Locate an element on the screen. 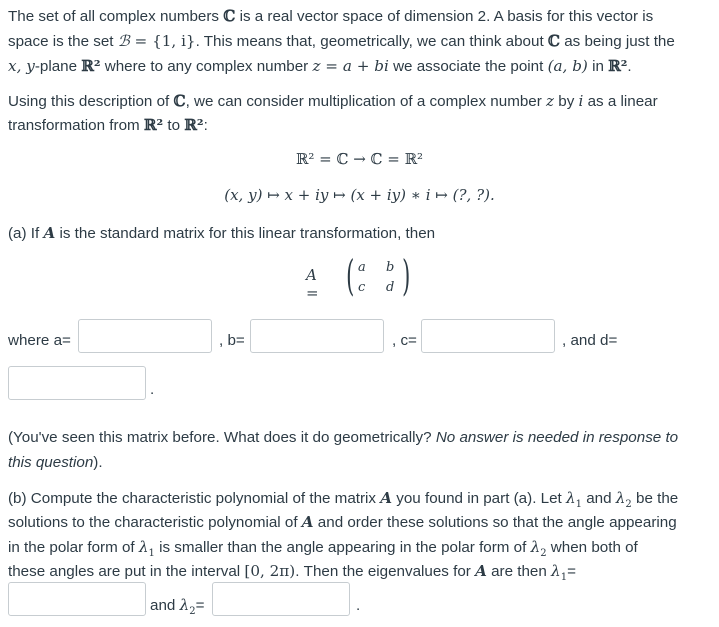 The width and height of the screenshot is (719, 627). right-paren: ) is located at coordinates (406, 275).